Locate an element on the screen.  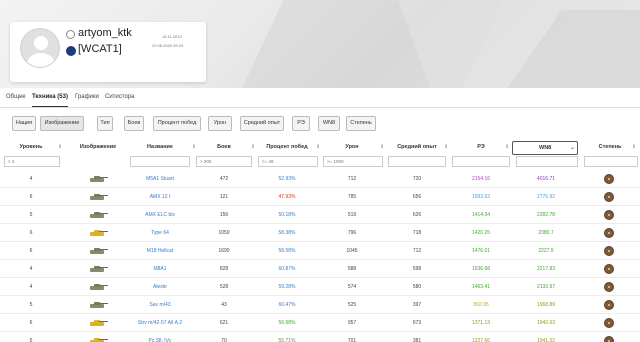
header-re: РЭ is located at coordinates (481, 147).